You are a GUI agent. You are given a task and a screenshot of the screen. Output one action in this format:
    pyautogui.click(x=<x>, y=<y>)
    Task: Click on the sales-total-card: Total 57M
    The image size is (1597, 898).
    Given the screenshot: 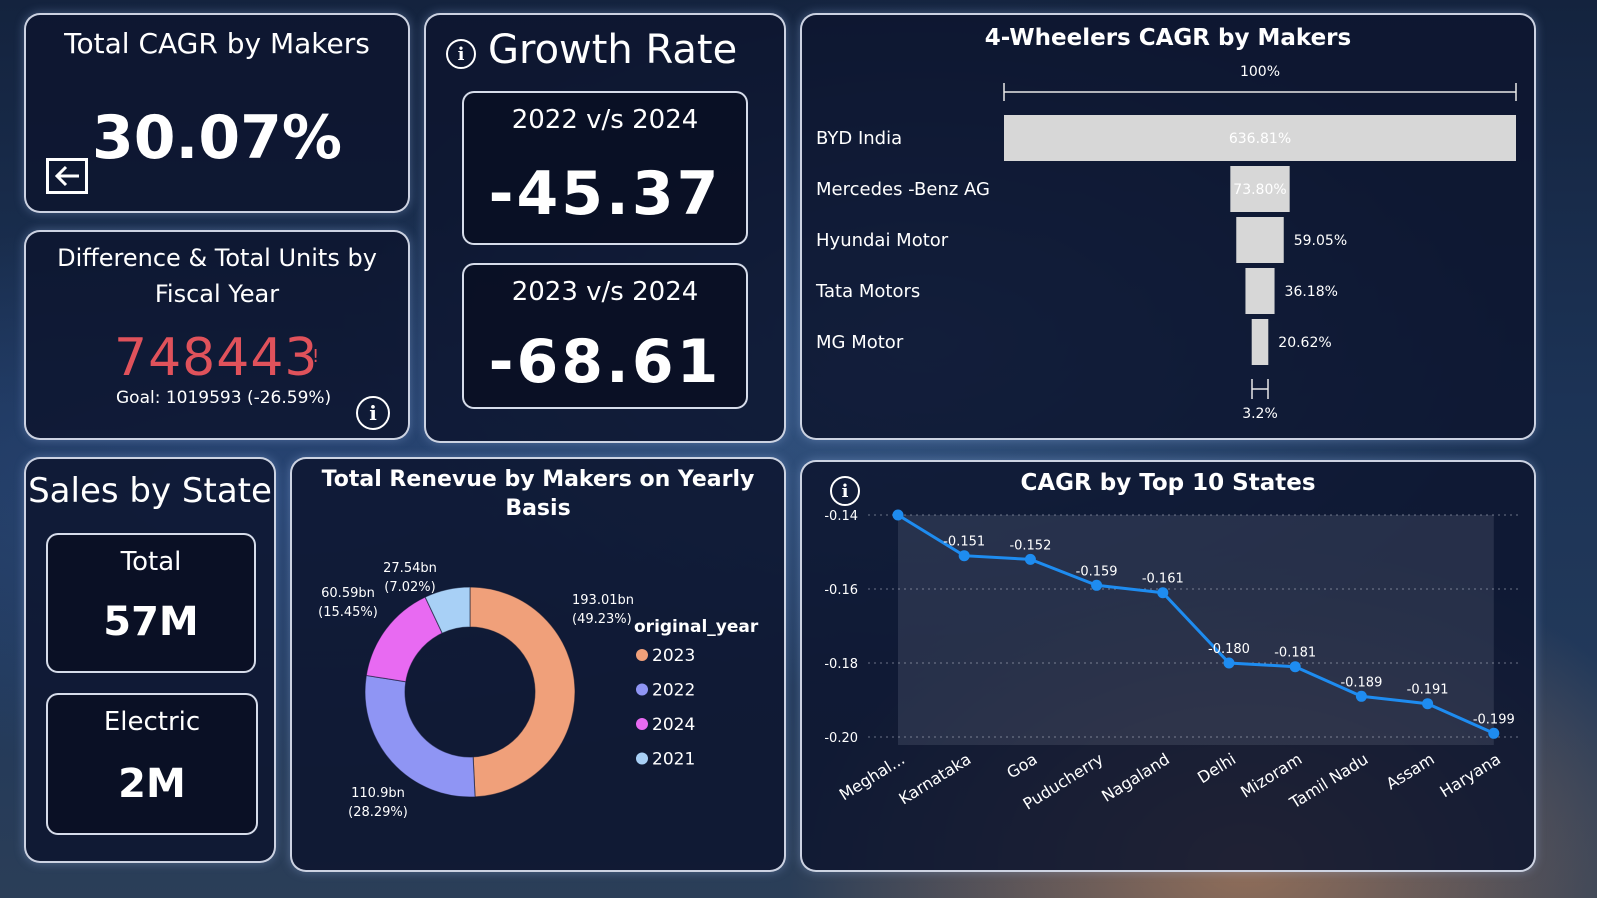 What is the action you would take?
    pyautogui.click(x=151, y=603)
    